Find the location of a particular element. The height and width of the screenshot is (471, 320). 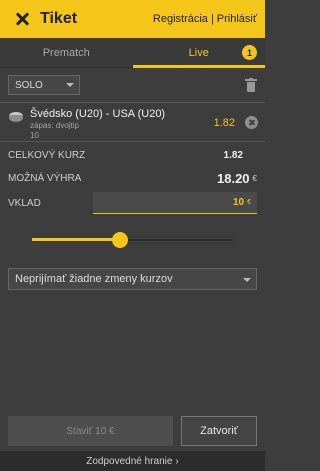

ticket-tabs: Prematch Live 1 is located at coordinates (132, 53).